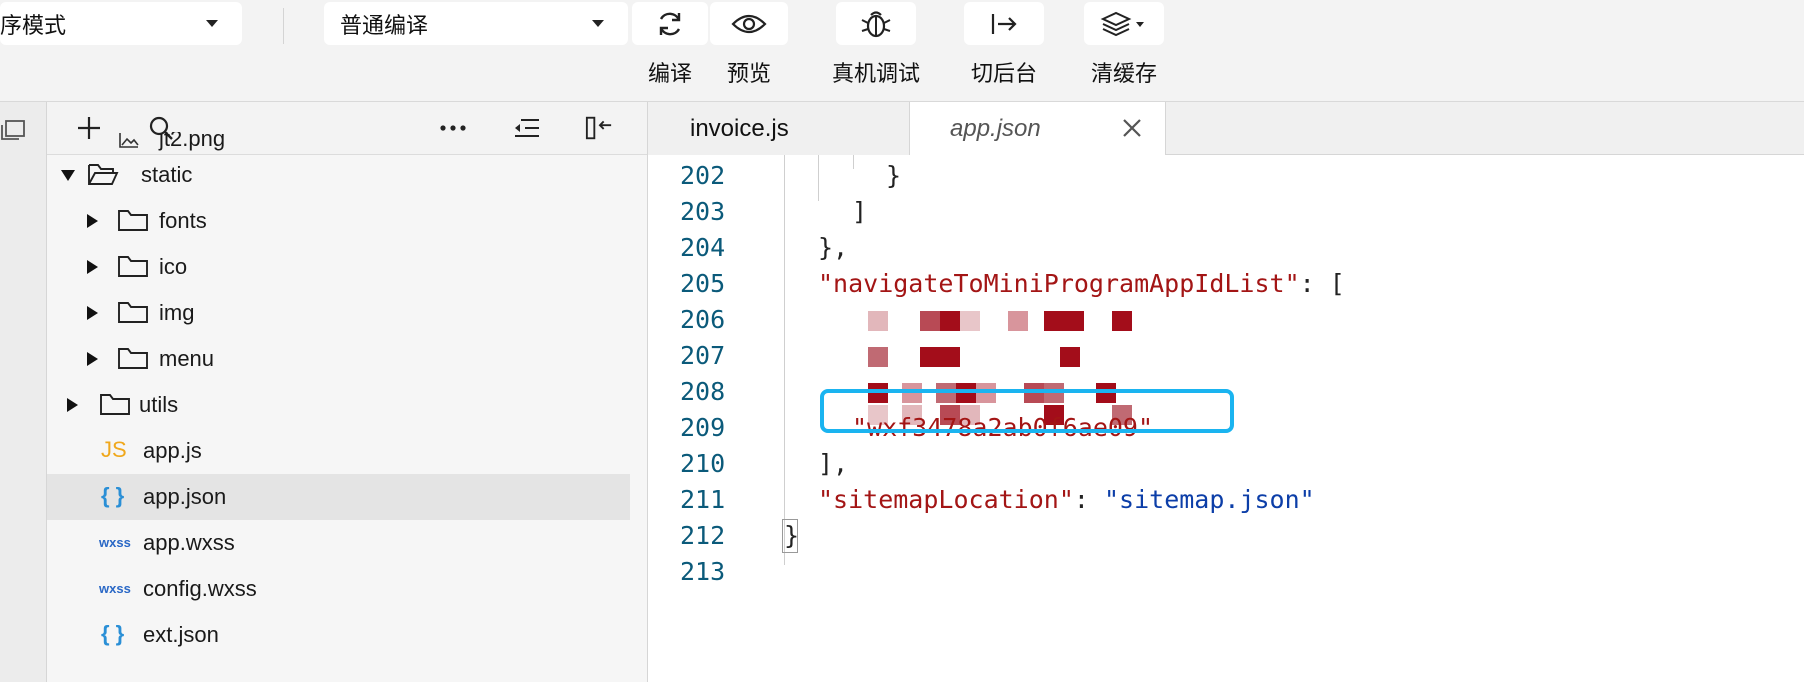  Describe the element at coordinates (103, 174) in the screenshot. I see `folder-open-icon` at that location.